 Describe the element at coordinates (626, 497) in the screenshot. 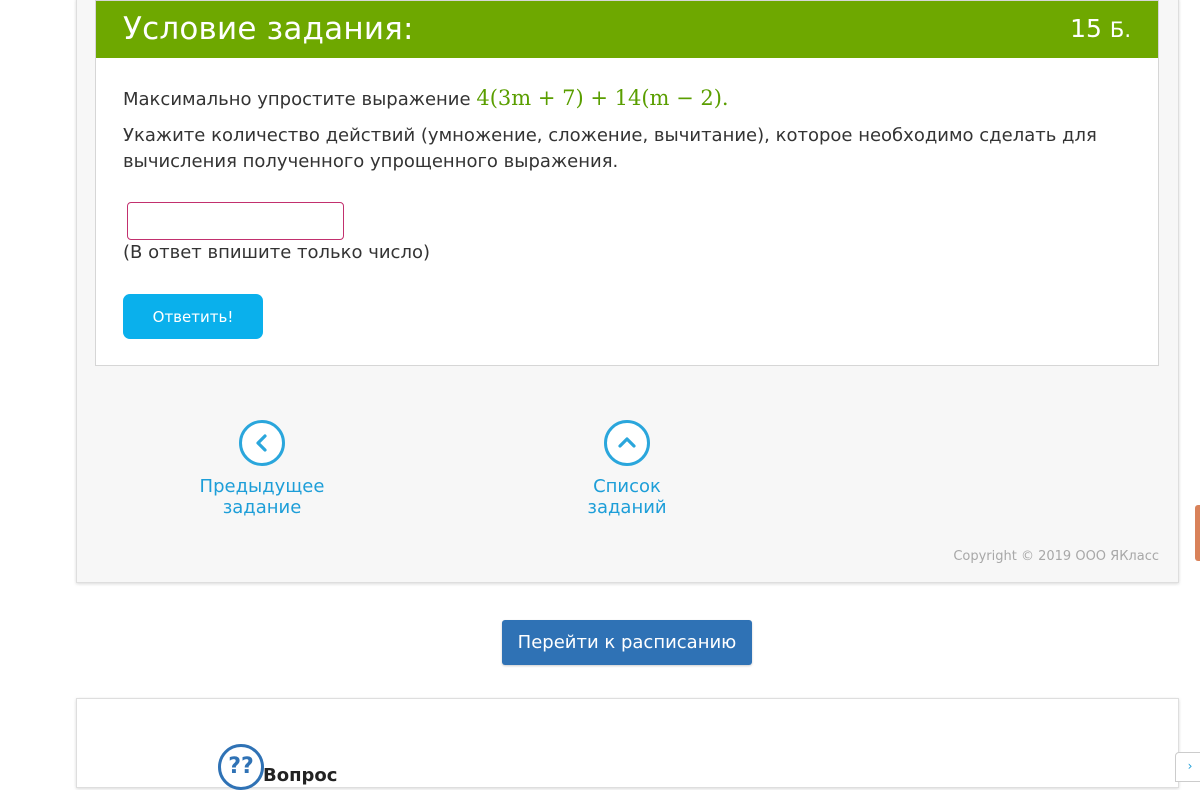

I see `task-list-label: Список заданий` at that location.